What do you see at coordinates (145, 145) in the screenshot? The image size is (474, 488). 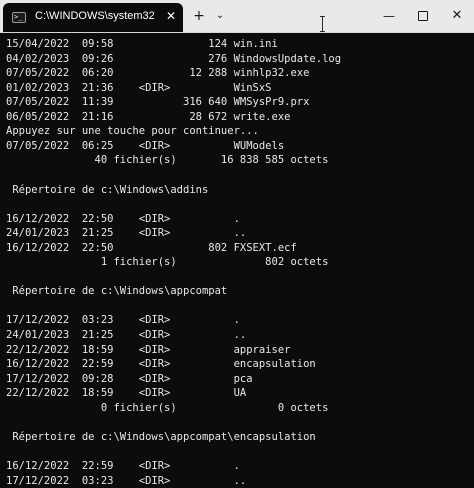 I see `console-line: 07/05/2022 06:25 <DIR> WUModels` at bounding box center [145, 145].